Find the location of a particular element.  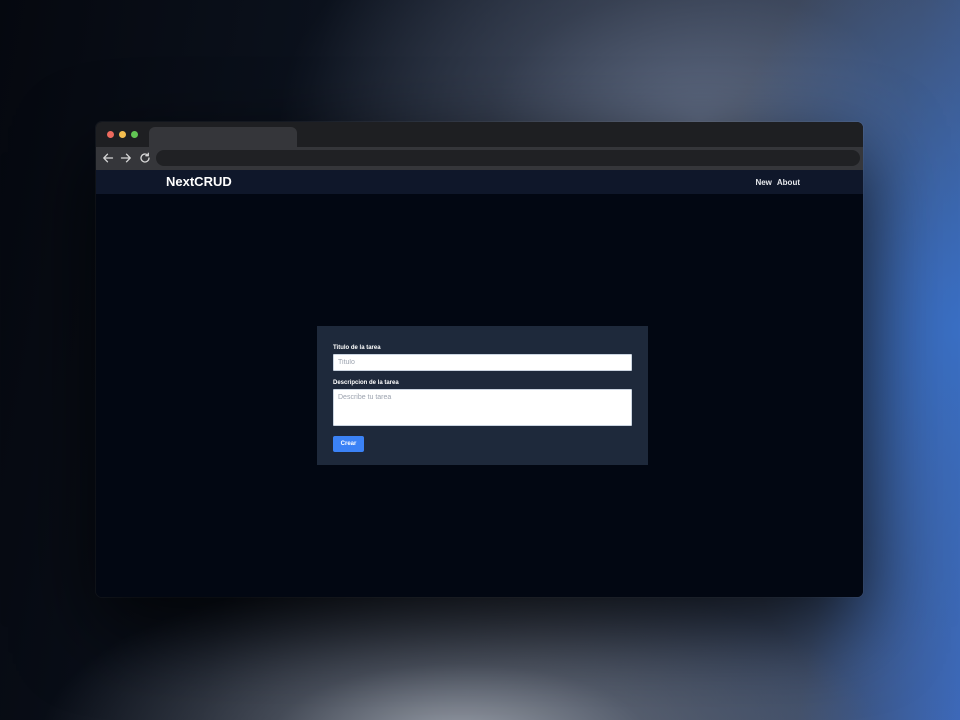

nav-link-about: About is located at coordinates (788, 182).